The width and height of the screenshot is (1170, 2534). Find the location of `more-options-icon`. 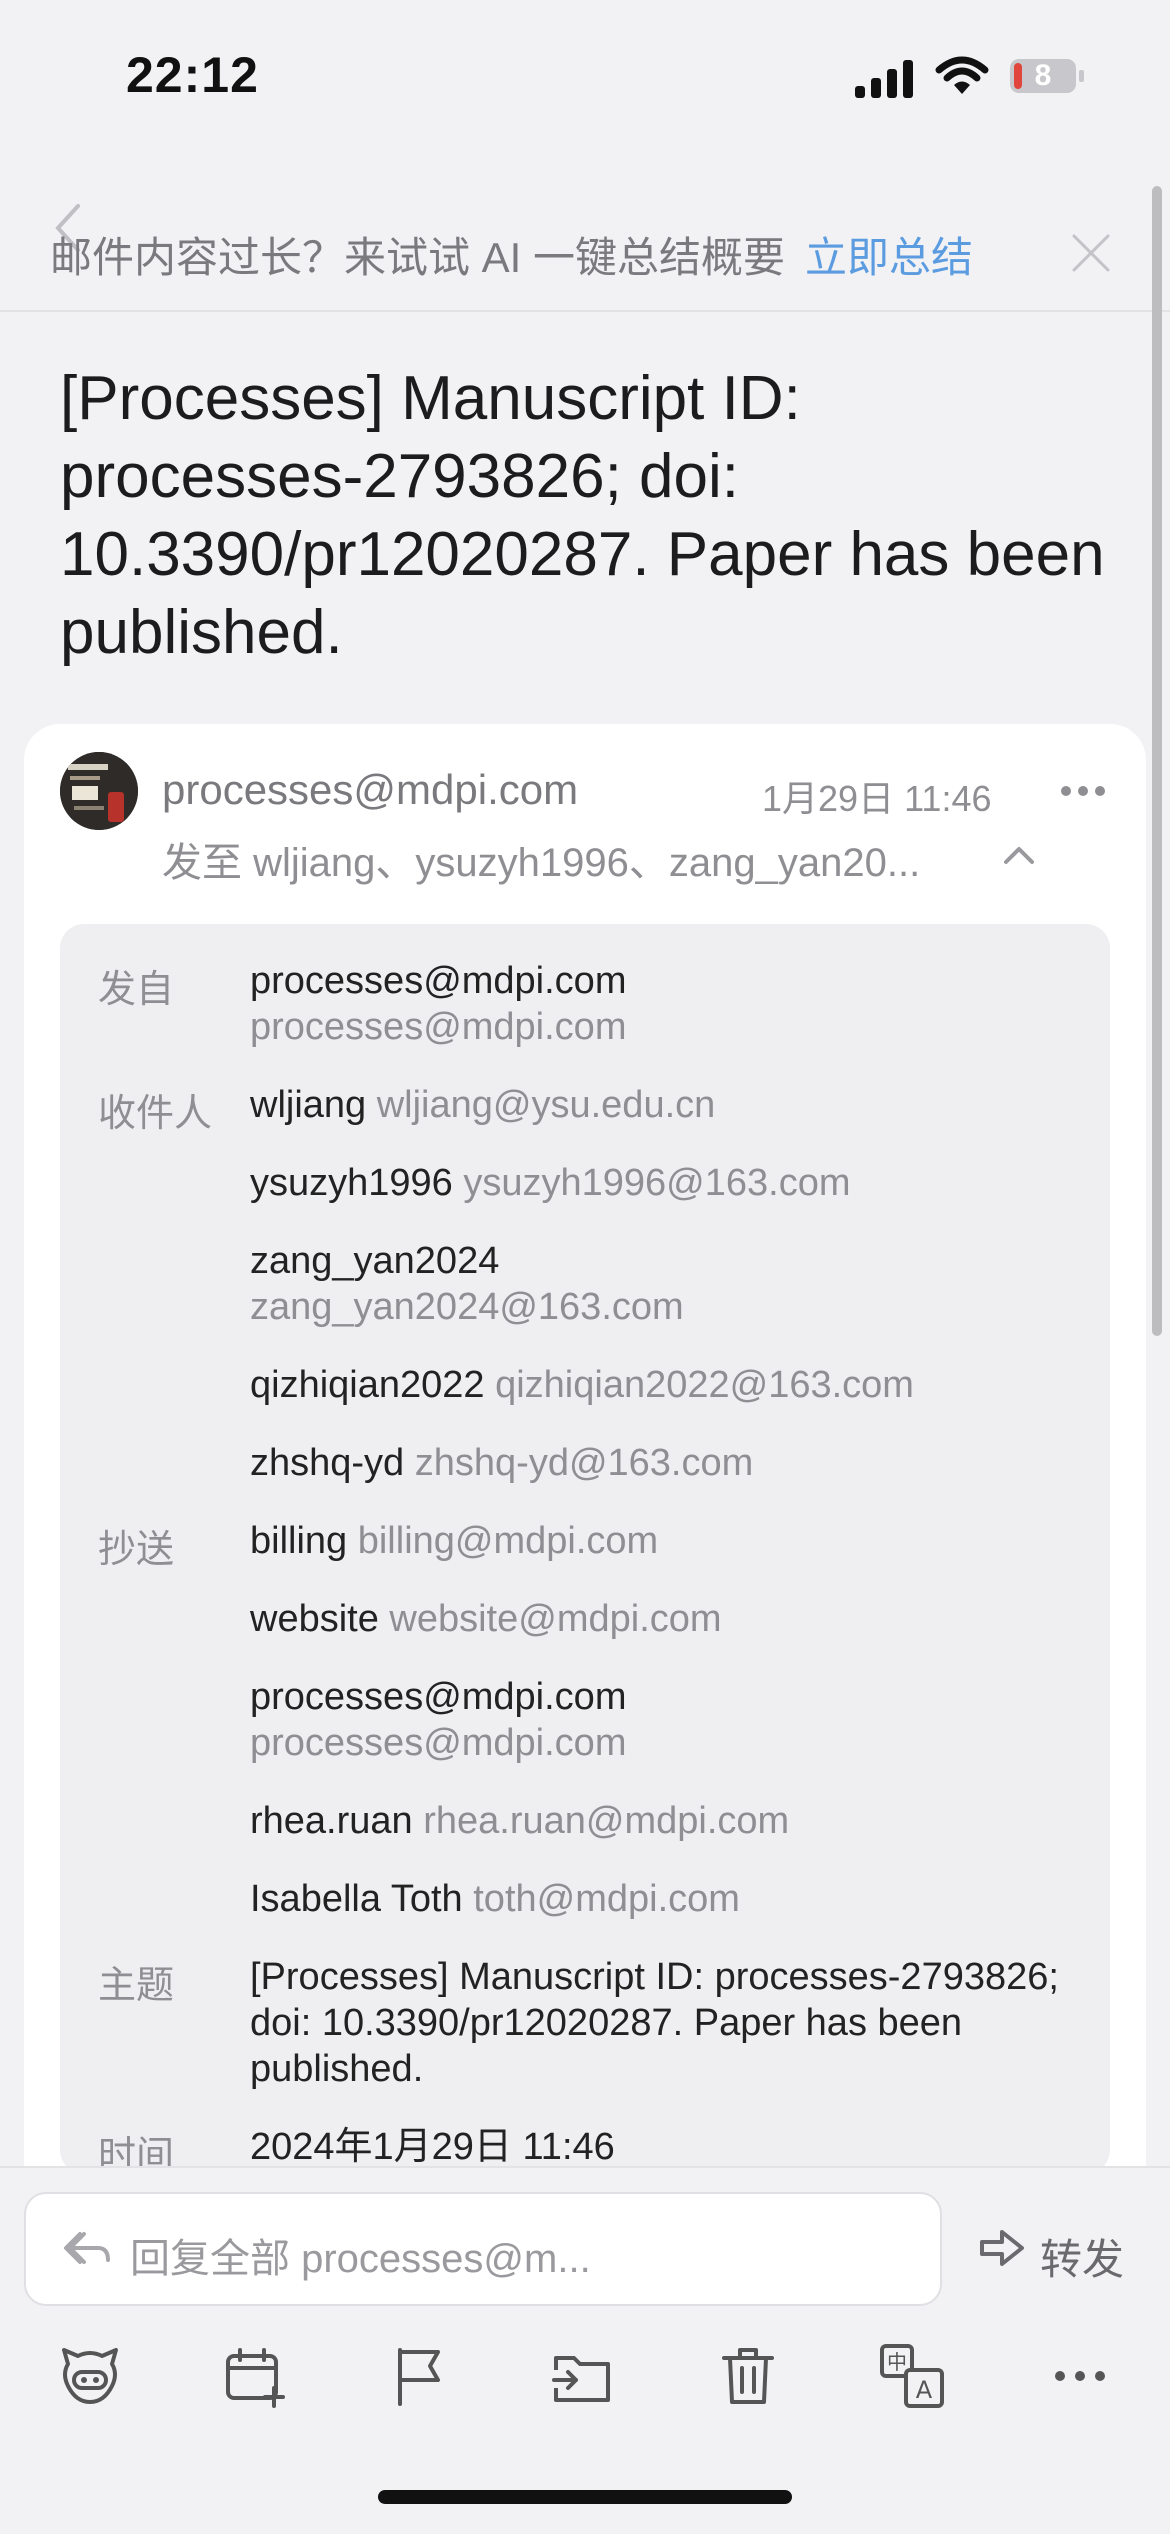

more-options-icon is located at coordinates (1083, 791).